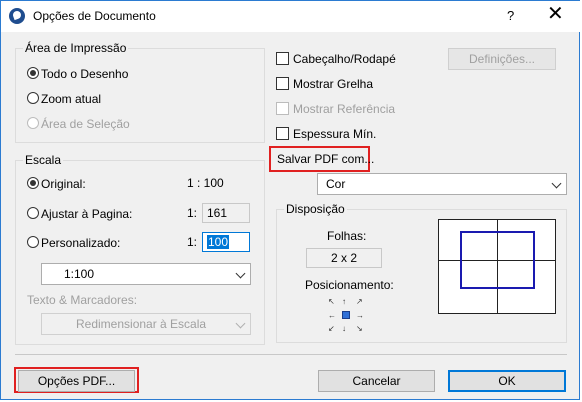 The width and height of the screenshot is (582, 402). Describe the element at coordinates (344, 109) in the screenshot. I see `checkbox-label: Mostrar Referência` at that location.